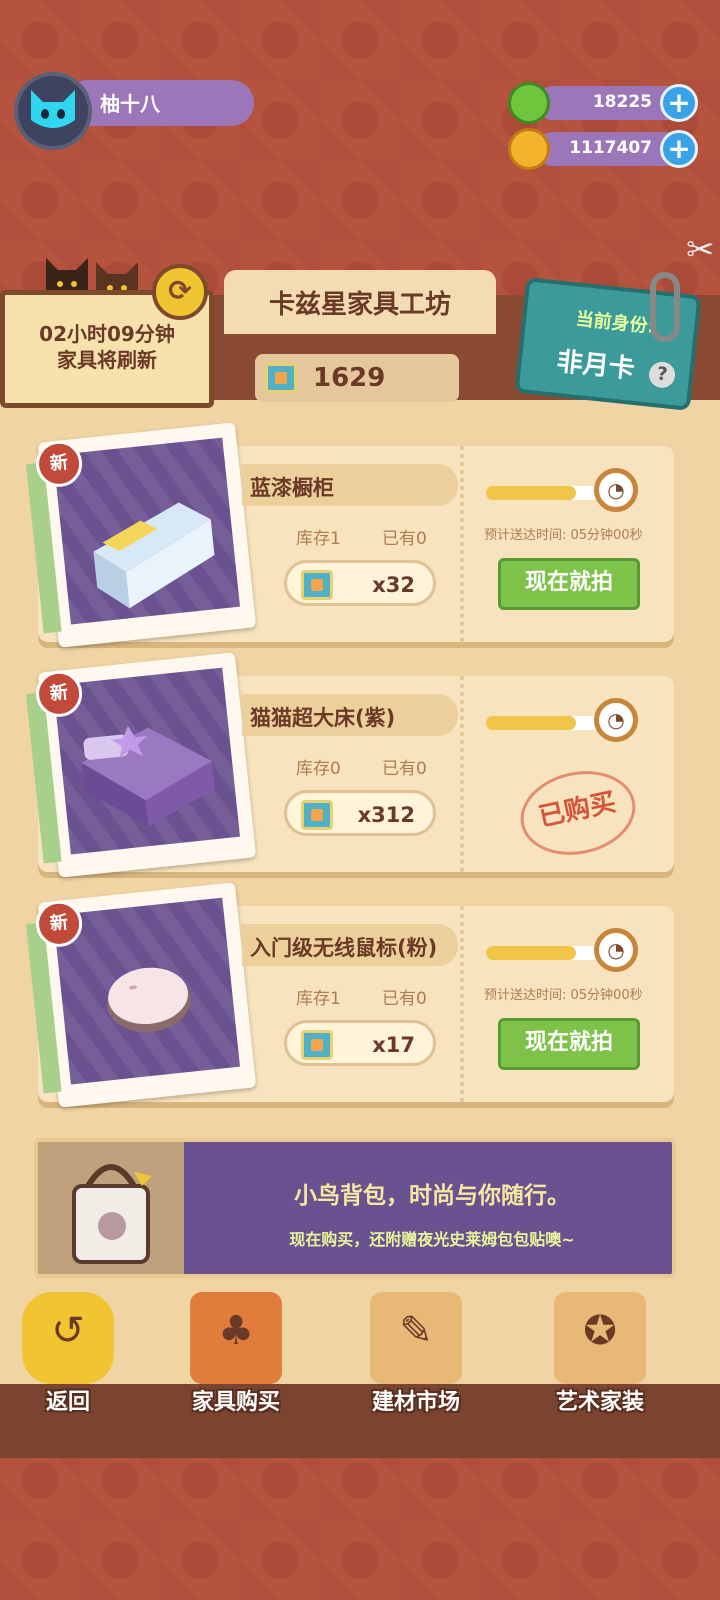 Image resolution: width=720 pixels, height=1600 pixels. What do you see at coordinates (529, 149) in the screenshot?
I see `coin-icon` at bounding box center [529, 149].